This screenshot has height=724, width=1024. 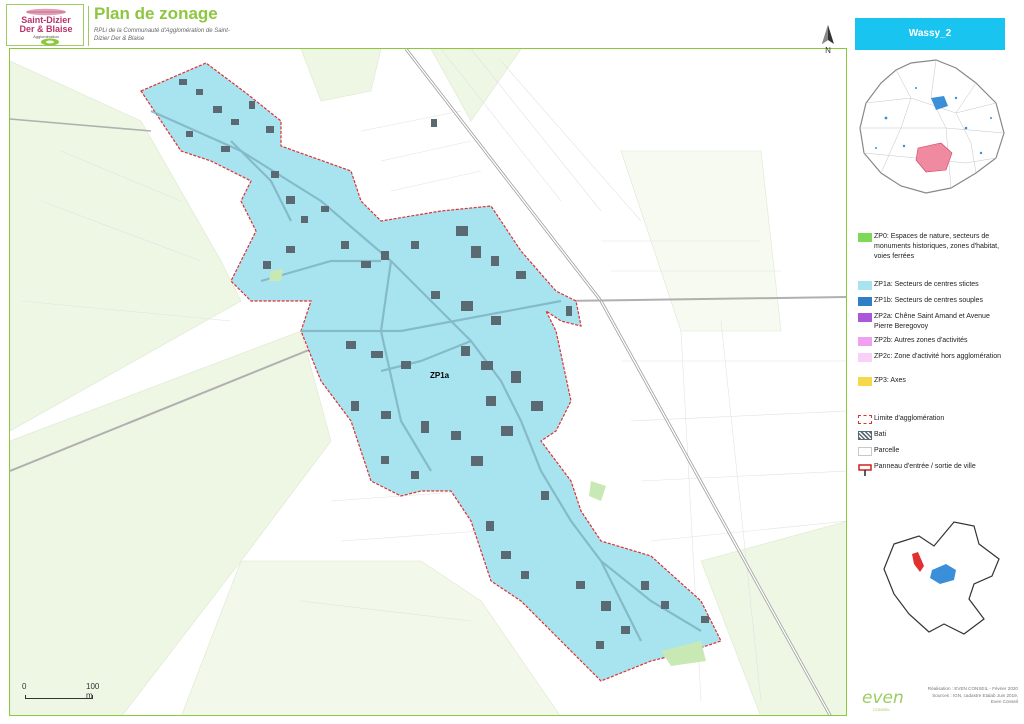 What do you see at coordinates (46, 29) in the screenshot?
I see `logo-text-line2: Der & Blaise` at bounding box center [46, 29].